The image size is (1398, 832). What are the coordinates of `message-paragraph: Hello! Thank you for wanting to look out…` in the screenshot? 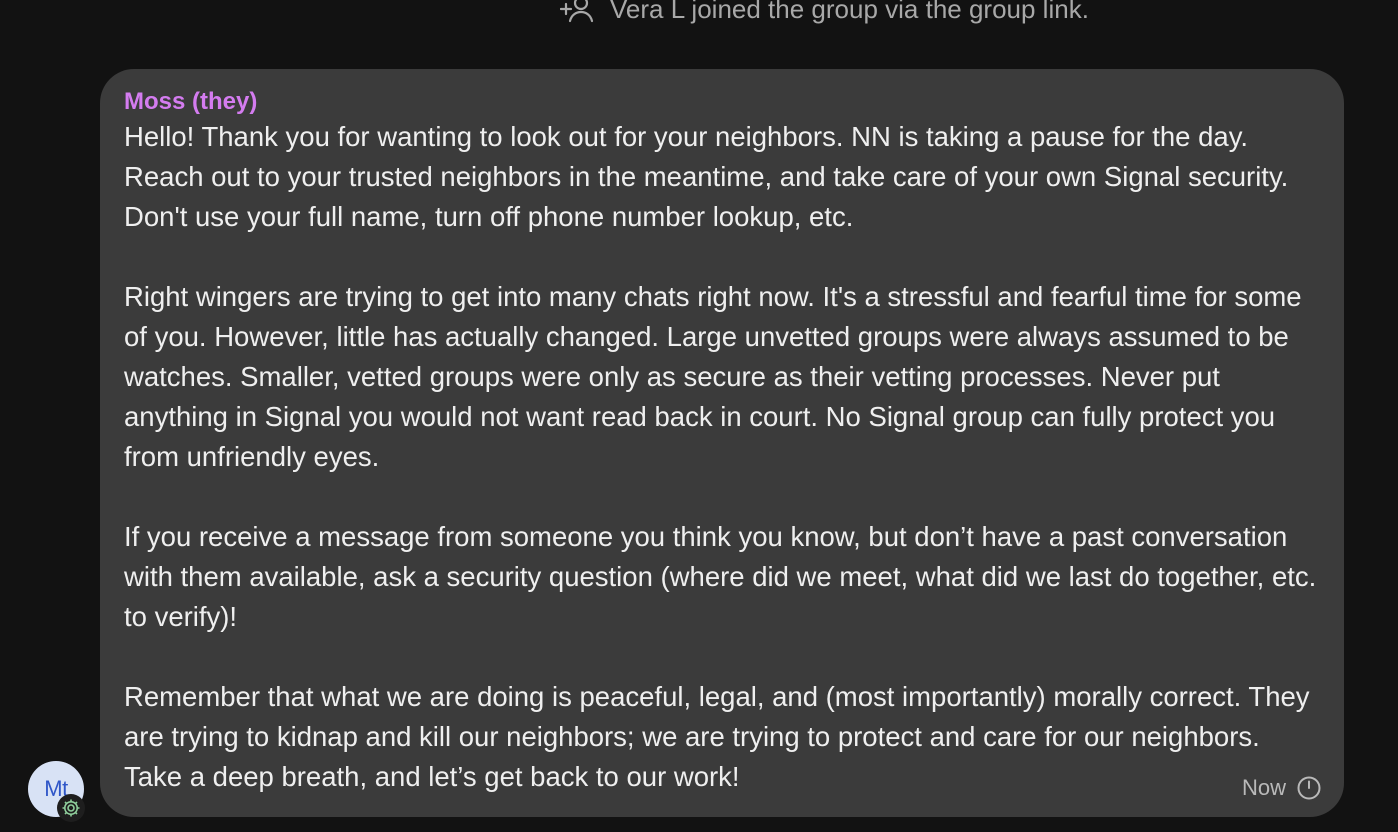 It's located at (706, 176).